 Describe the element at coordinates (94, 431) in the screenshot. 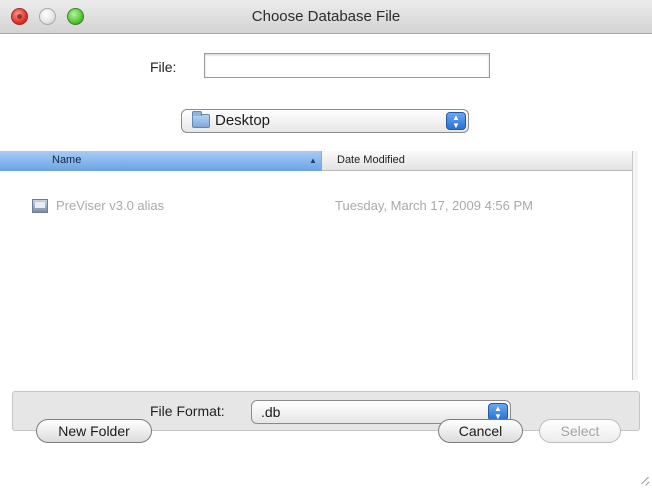

I see `new-folder-button: New Folder` at that location.